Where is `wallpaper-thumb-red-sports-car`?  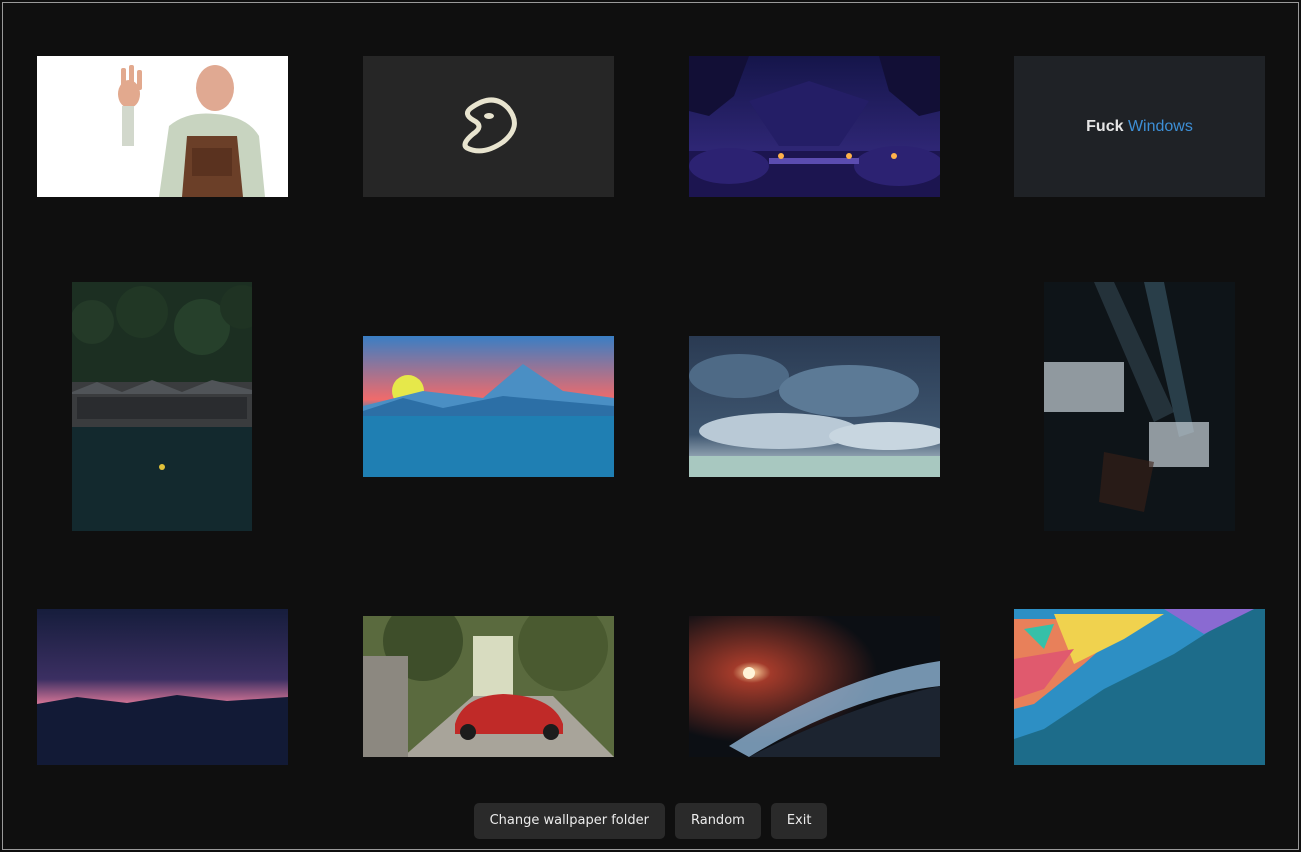 wallpaper-thumb-red-sports-car is located at coordinates (488, 686).